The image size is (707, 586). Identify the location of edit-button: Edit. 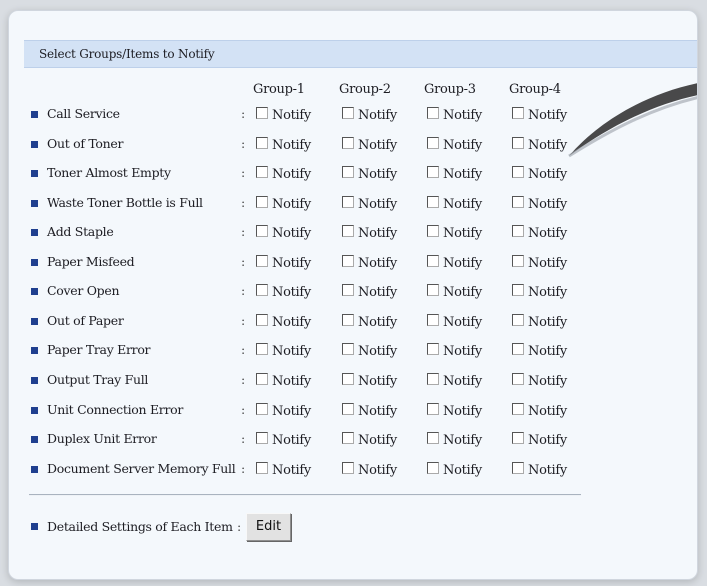
(268, 527).